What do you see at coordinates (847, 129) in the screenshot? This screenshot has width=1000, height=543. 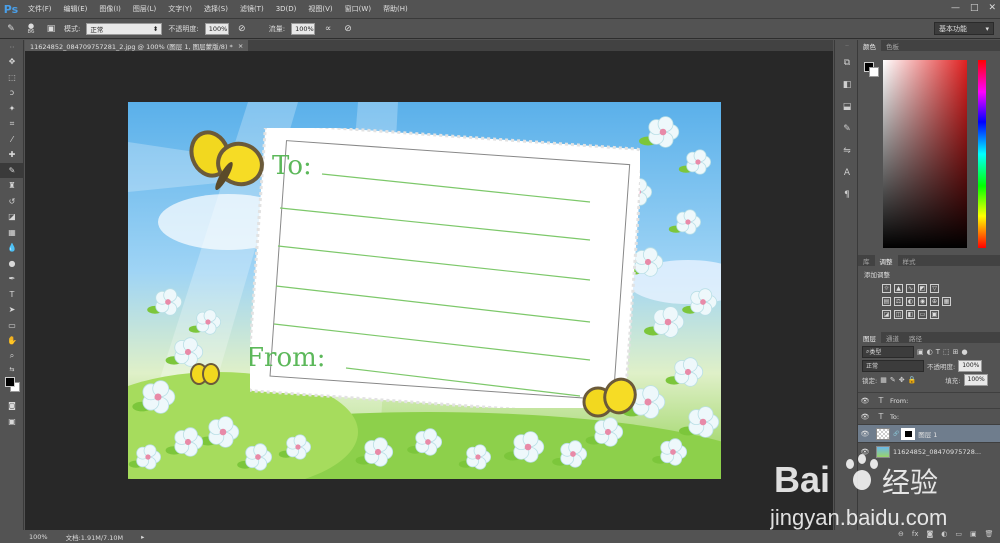 I see `brush-panel-icon: ✎` at bounding box center [847, 129].